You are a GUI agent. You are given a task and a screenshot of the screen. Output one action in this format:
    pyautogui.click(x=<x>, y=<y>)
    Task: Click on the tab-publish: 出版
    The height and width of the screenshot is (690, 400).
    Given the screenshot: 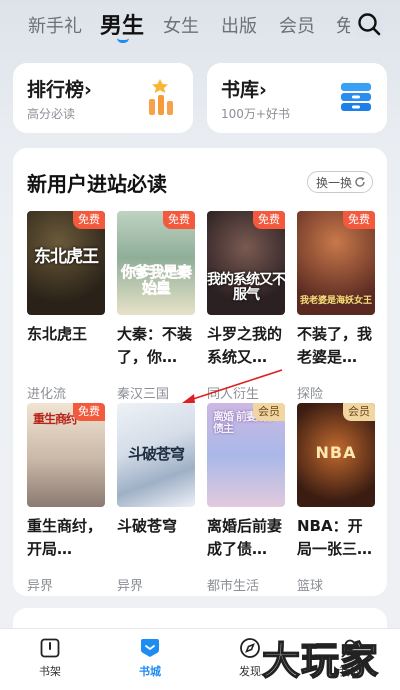 What is the action you would take?
    pyautogui.click(x=239, y=25)
    